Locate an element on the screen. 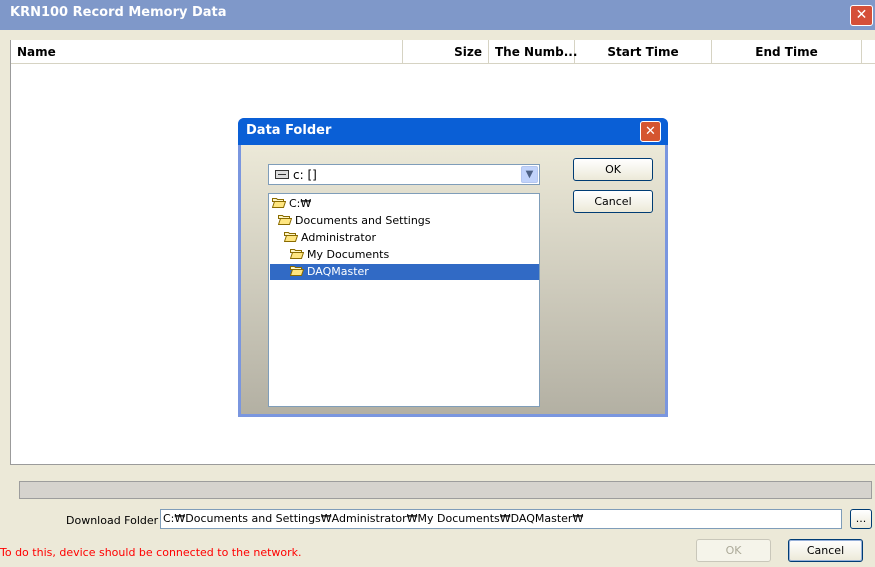 The width and height of the screenshot is (875, 567). tree-item-c-drive: C:₩ is located at coordinates (291, 204).